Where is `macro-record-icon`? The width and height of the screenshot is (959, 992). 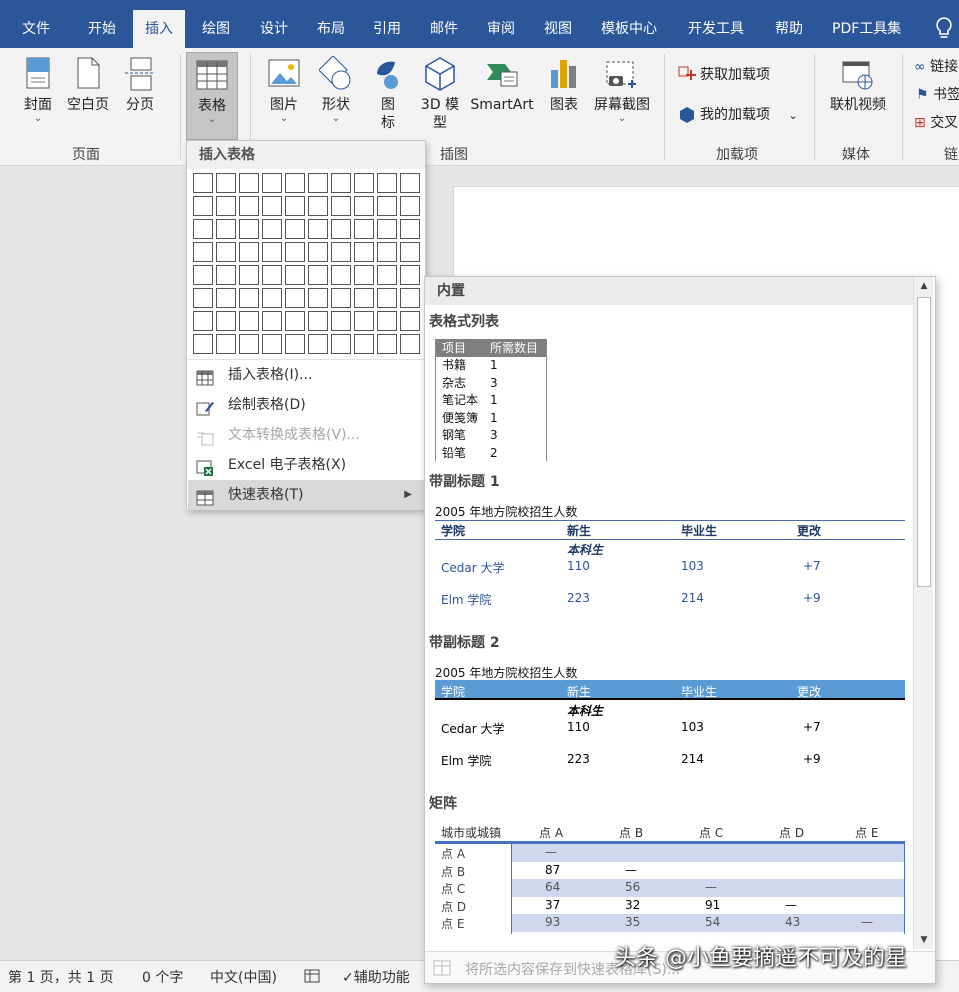
macro-record-icon is located at coordinates (312, 976).